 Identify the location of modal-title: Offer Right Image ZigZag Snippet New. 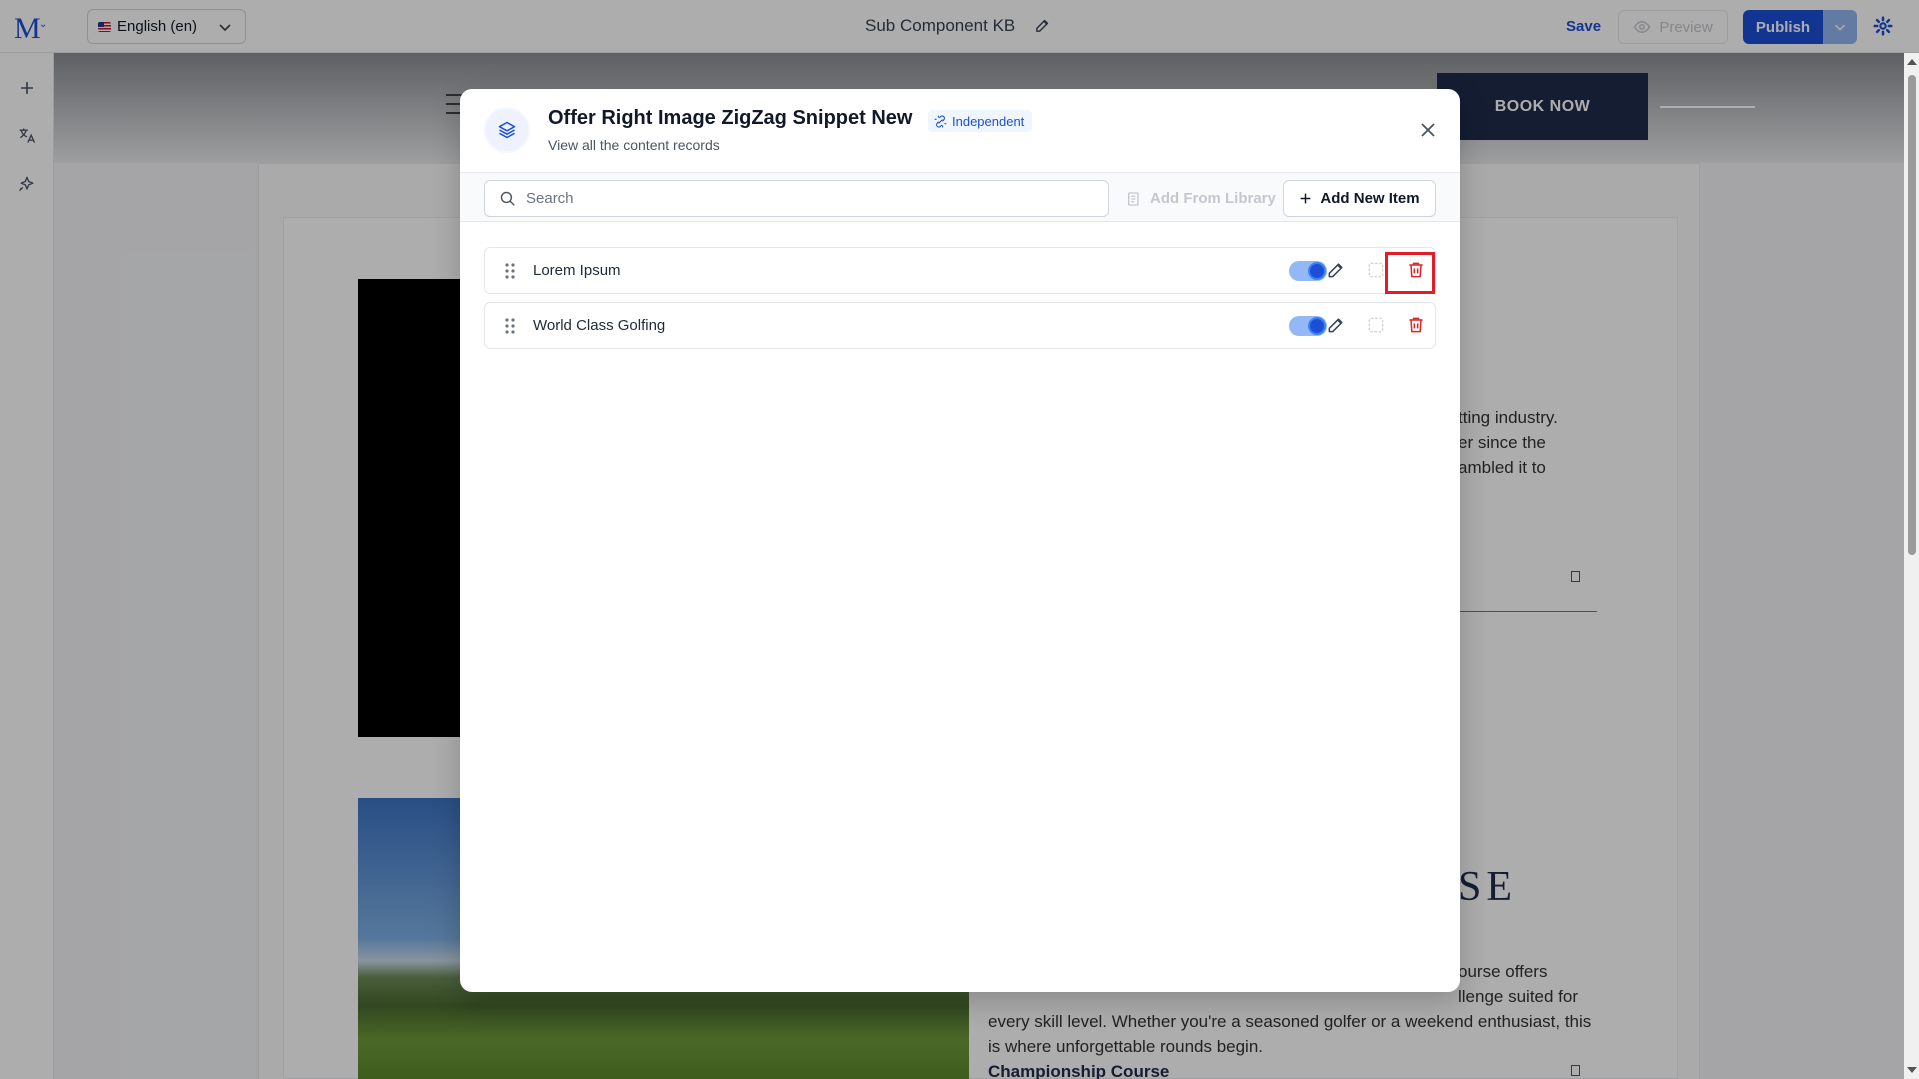
(730, 118).